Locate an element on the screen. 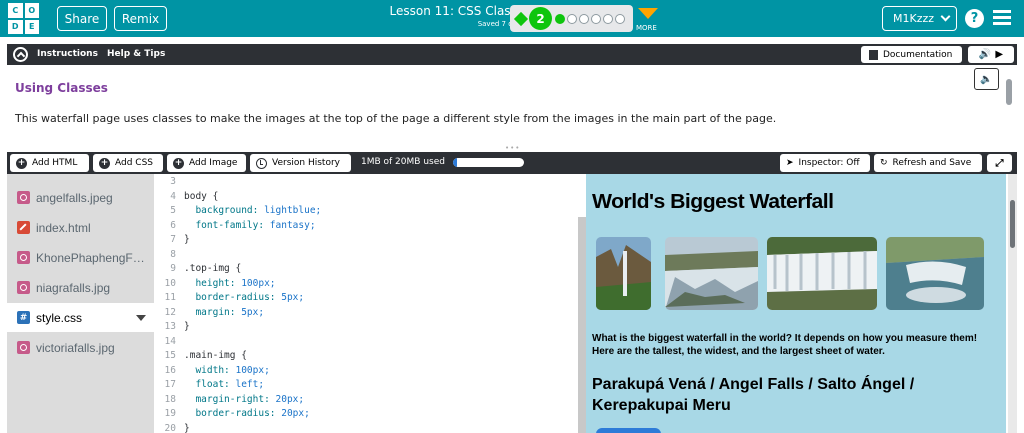  file-item: angelfalls.jpeg is located at coordinates (80, 197).